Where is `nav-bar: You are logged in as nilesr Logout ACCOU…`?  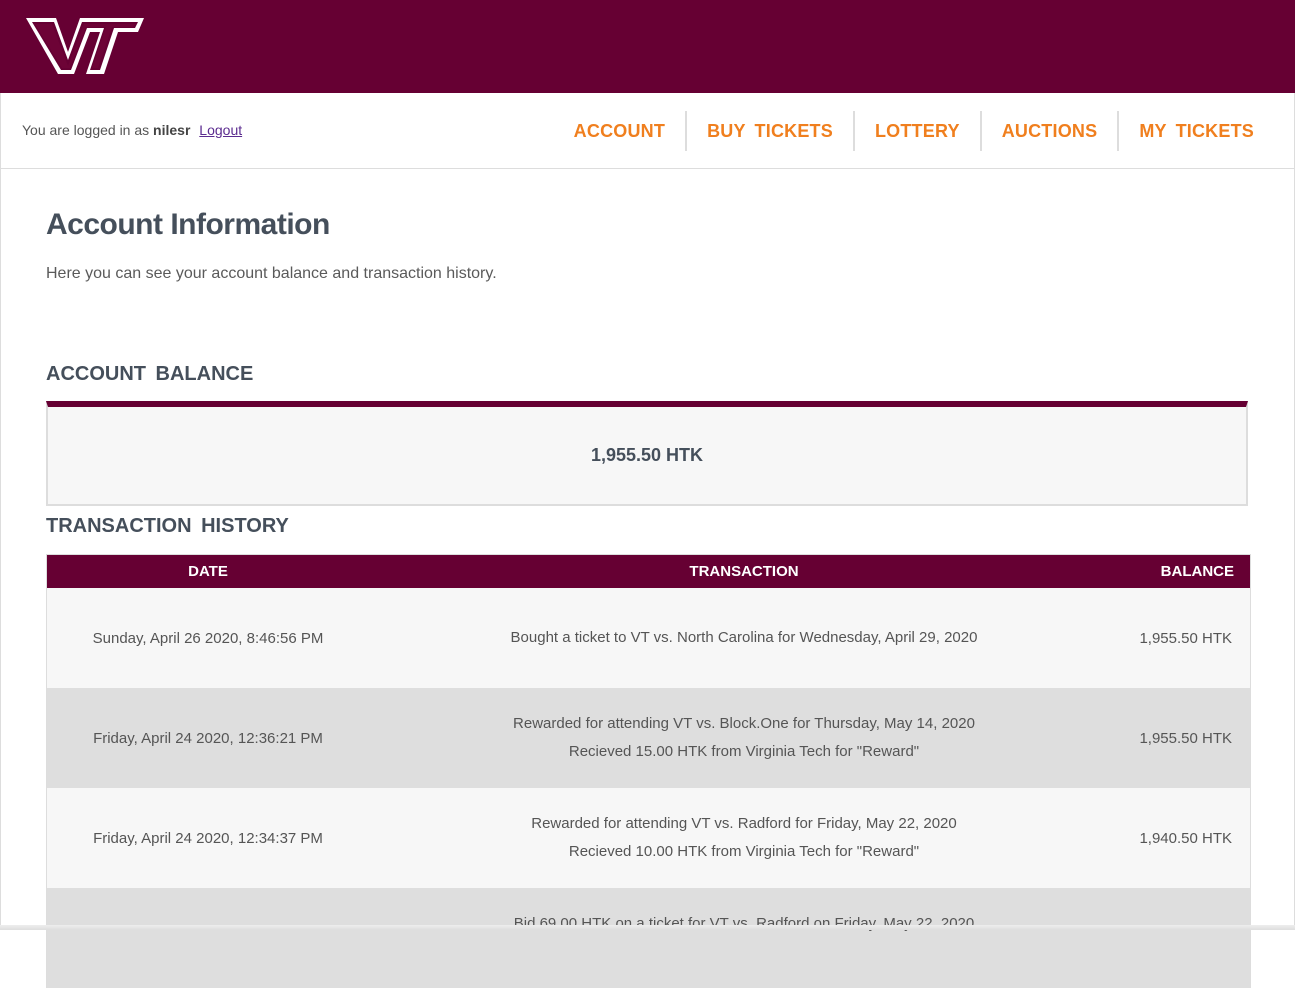 nav-bar: You are logged in as nilesr Logout ACCOU… is located at coordinates (647, 131).